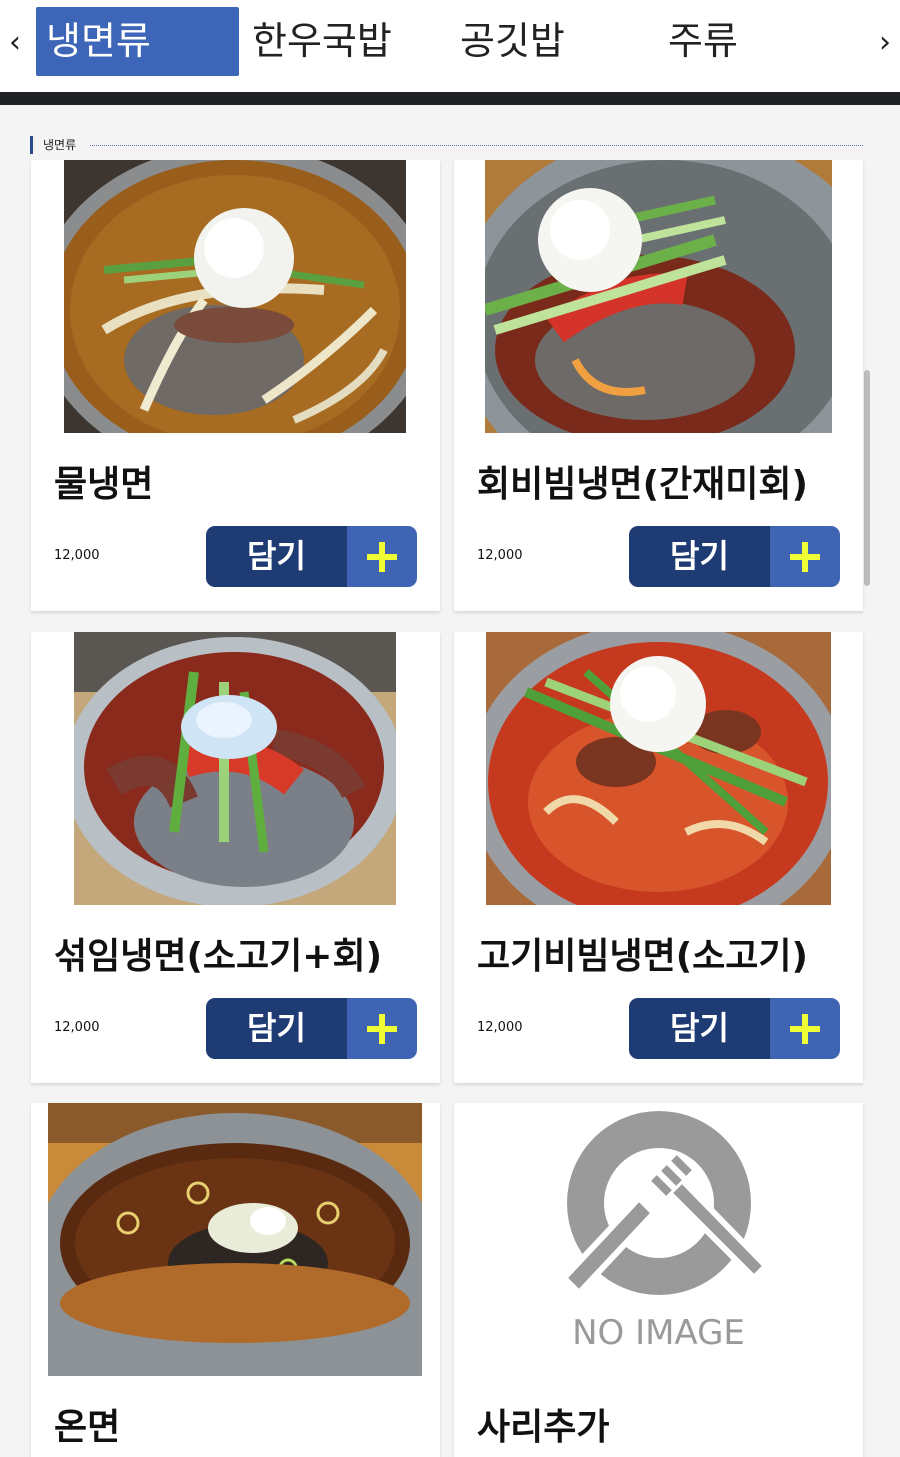 The height and width of the screenshot is (1457, 900). What do you see at coordinates (658, 1333) in the screenshot?
I see `no-image-label: NO IMAGE` at bounding box center [658, 1333].